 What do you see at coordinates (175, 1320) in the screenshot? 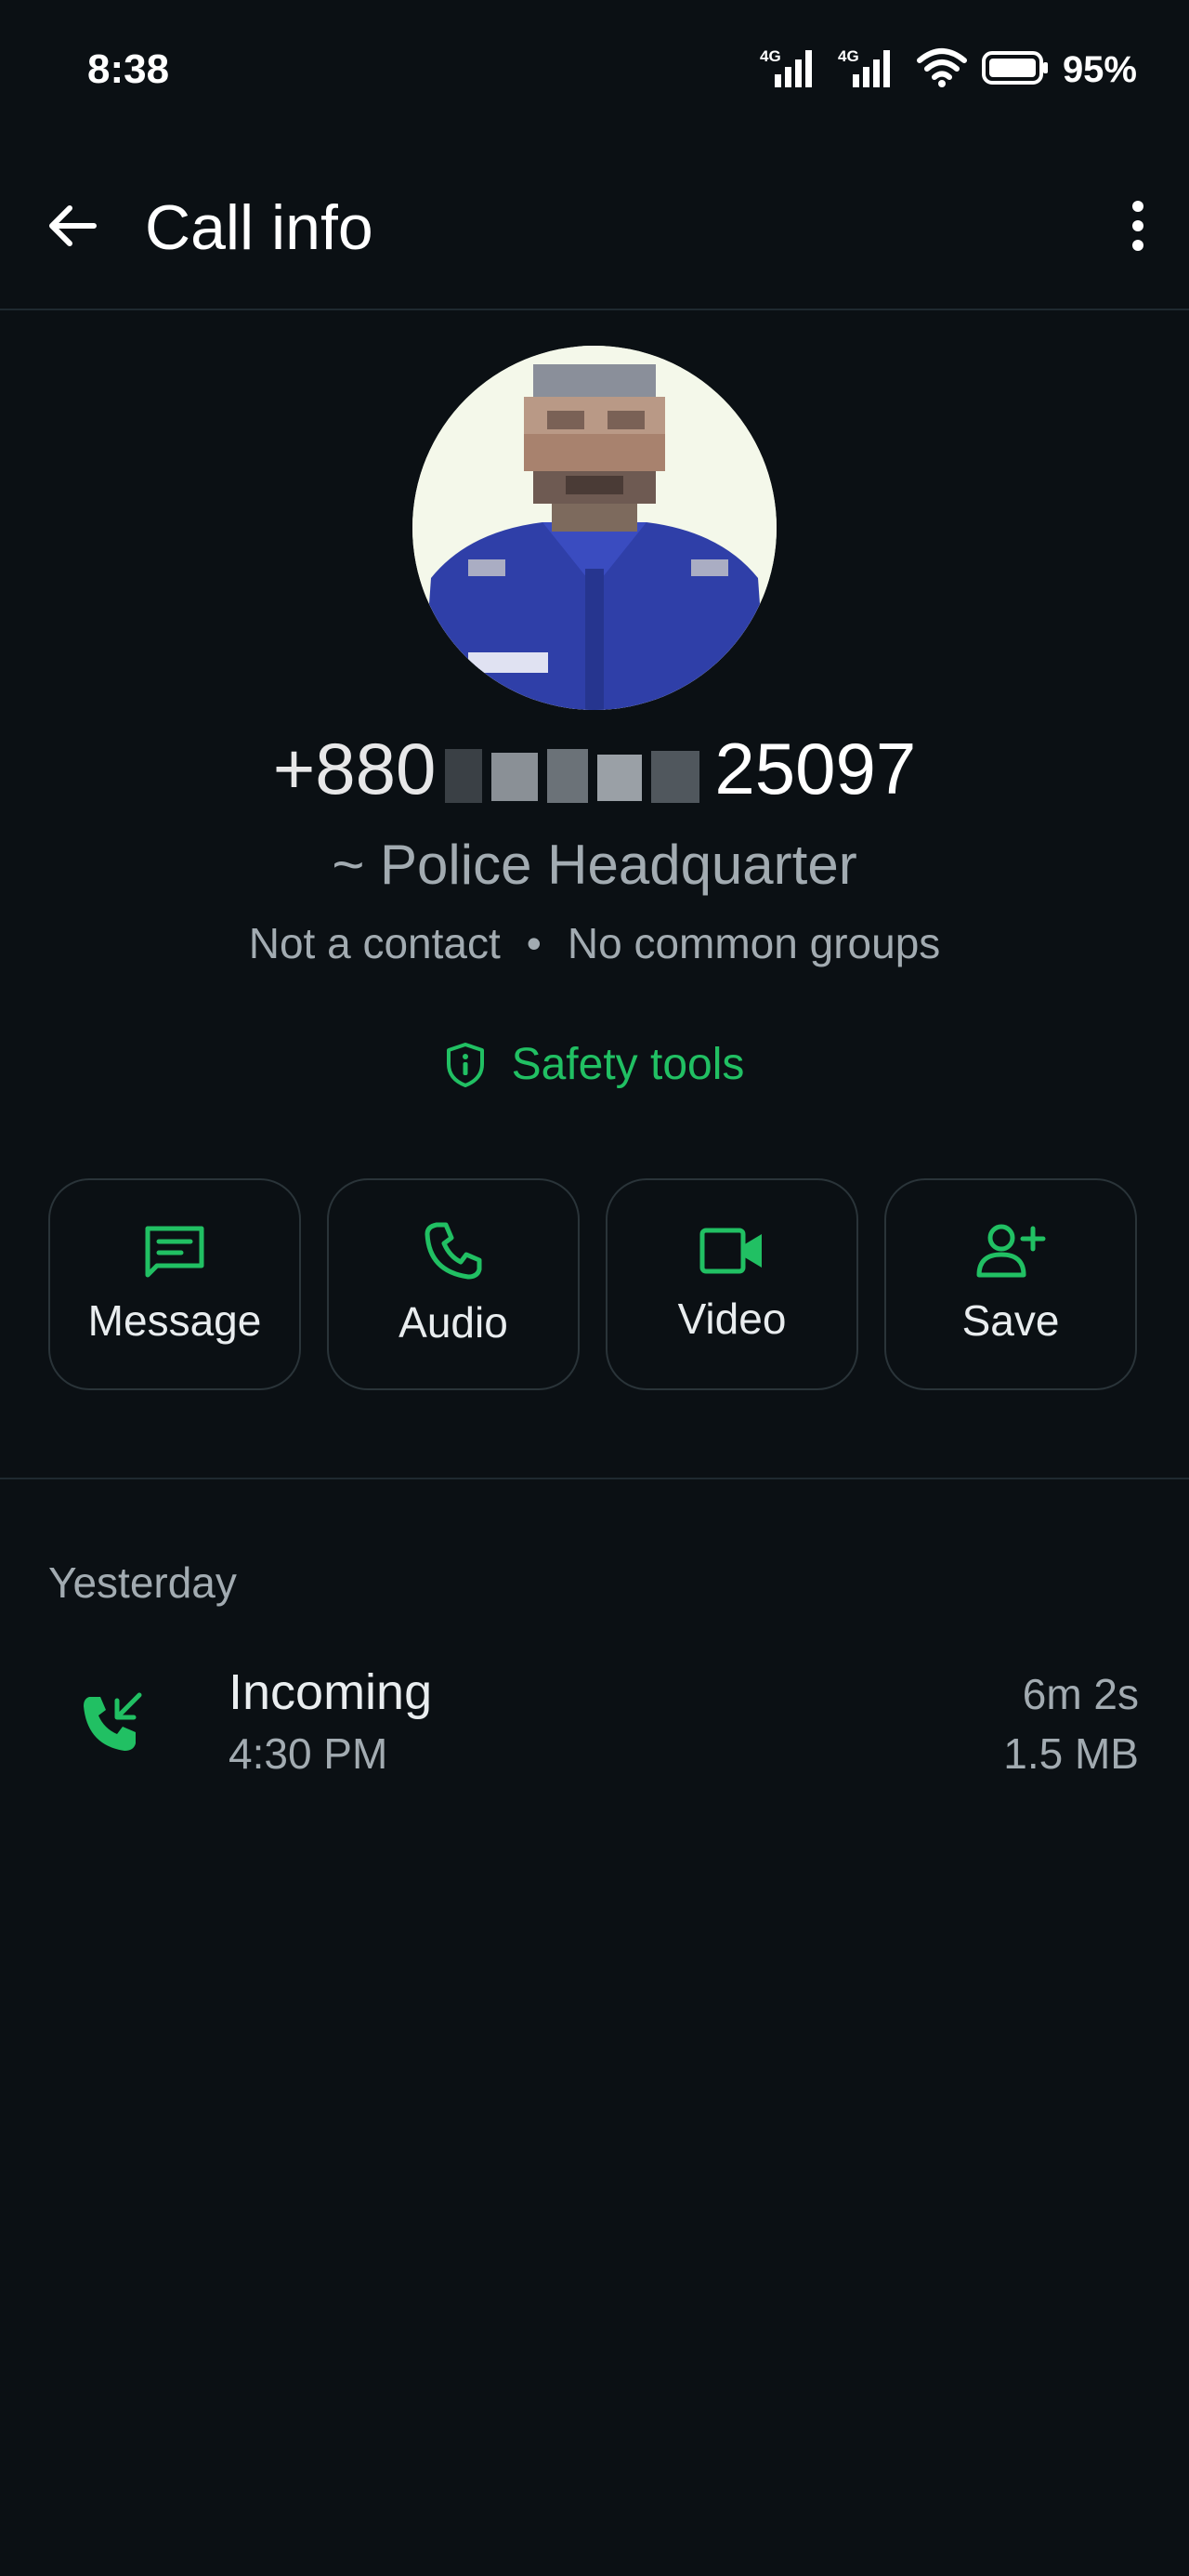
I see `message-label: Message` at bounding box center [175, 1320].